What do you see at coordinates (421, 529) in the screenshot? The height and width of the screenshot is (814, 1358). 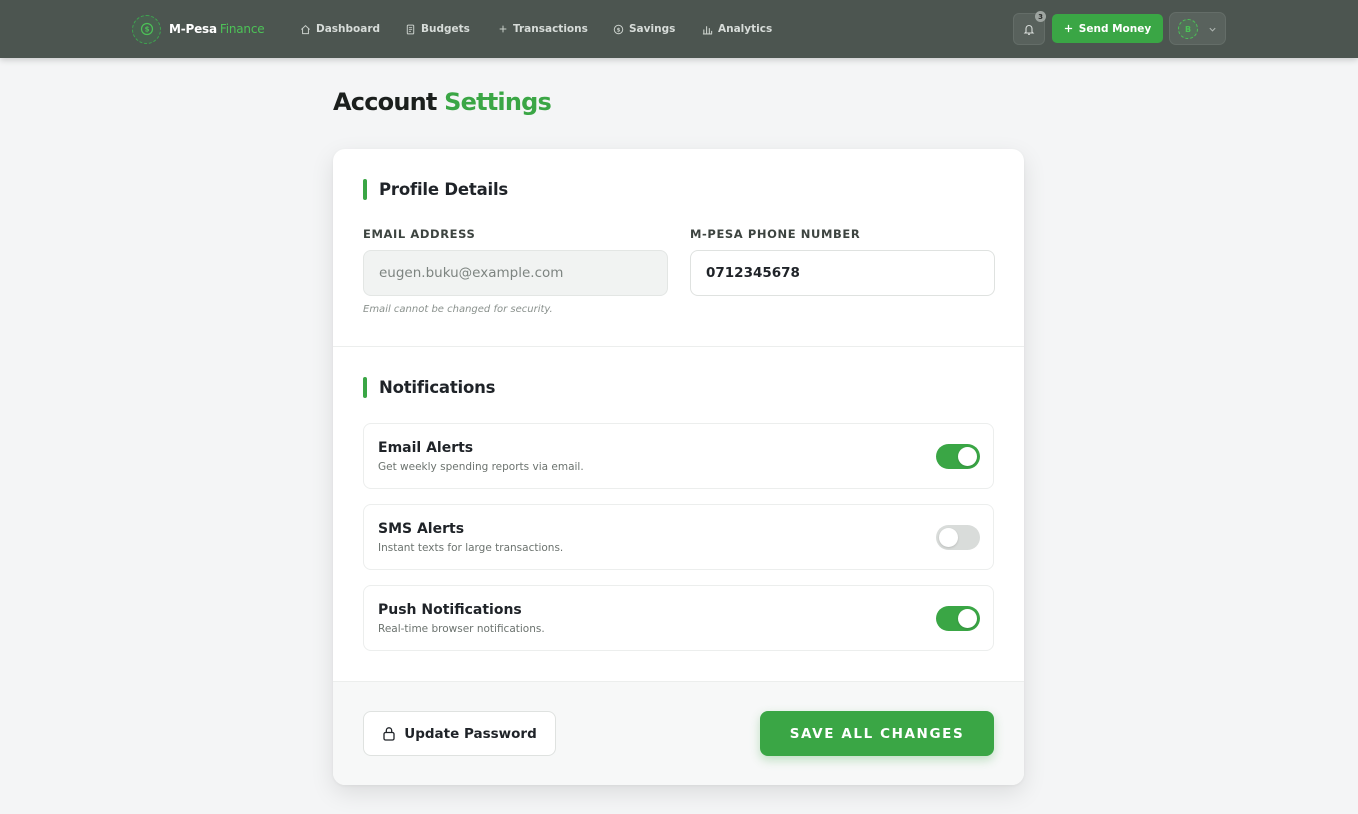 I see `notification-title: SMS Alerts` at bounding box center [421, 529].